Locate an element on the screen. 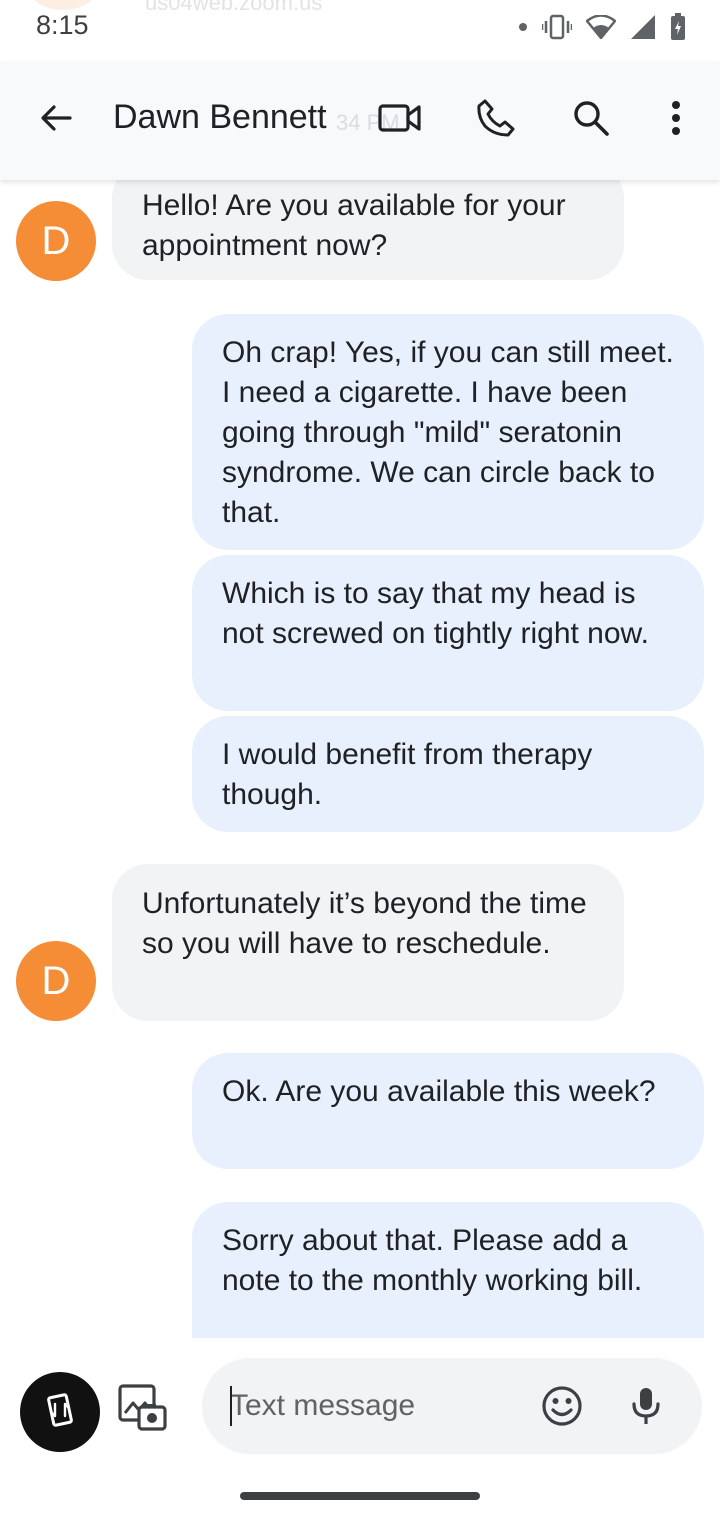 This screenshot has width=720, height=1520. notification-dot-icon is located at coordinates (523, 27).